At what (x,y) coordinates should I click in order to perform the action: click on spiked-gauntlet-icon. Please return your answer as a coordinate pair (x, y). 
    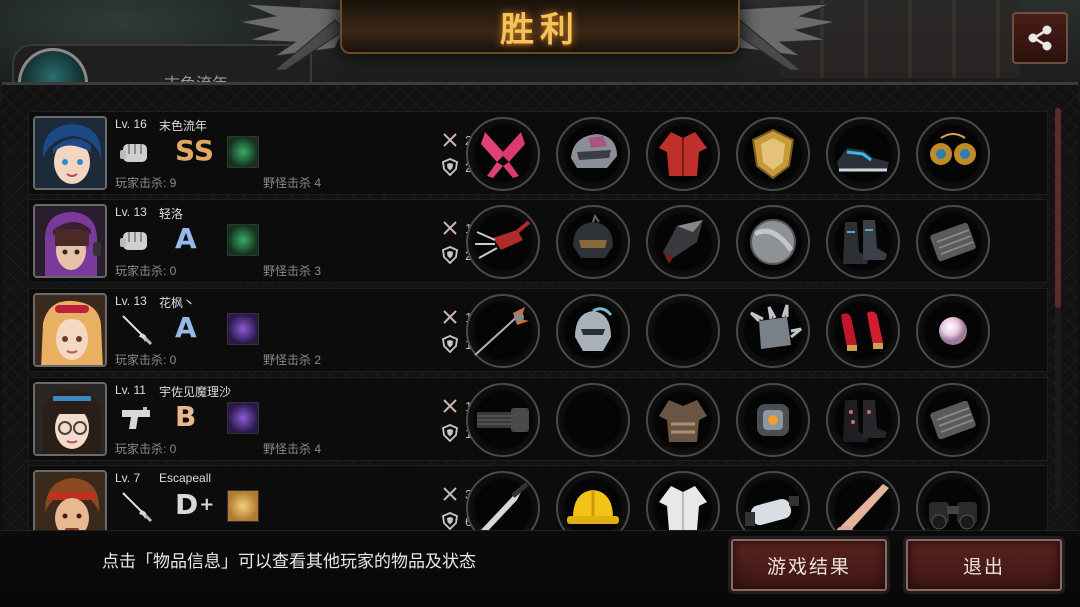
    Looking at the image, I should click on (773, 331).